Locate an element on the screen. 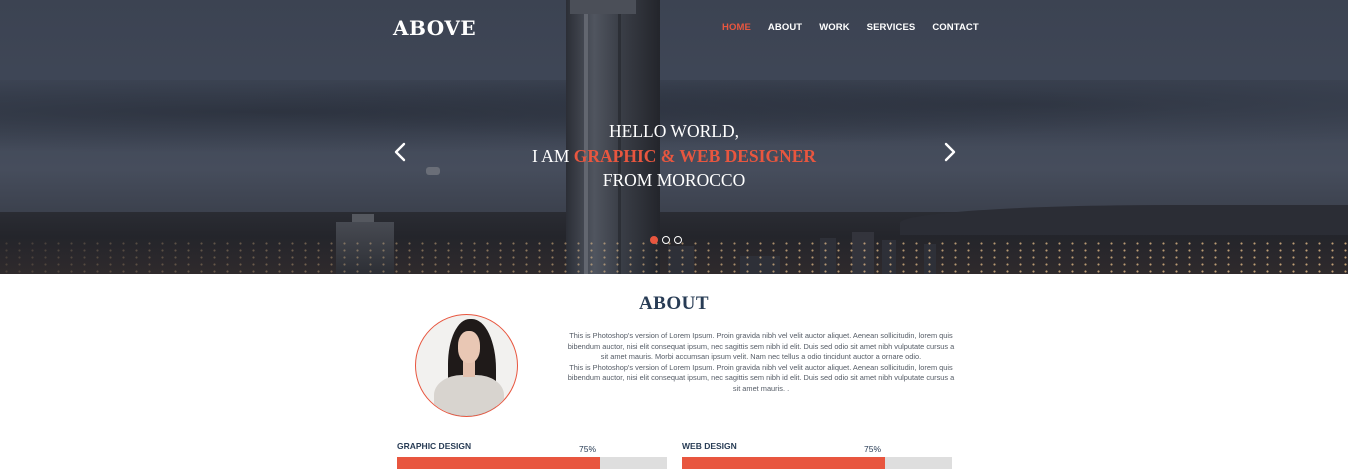  nav-work-link: WORK is located at coordinates (834, 27).